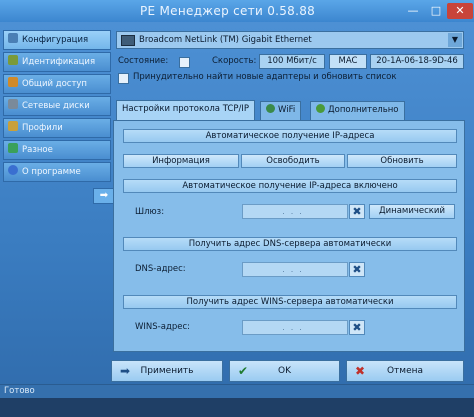 The width and height of the screenshot is (474, 417). Describe the element at coordinates (243, 371) in the screenshot. I see `check-icon: ✔` at that location.